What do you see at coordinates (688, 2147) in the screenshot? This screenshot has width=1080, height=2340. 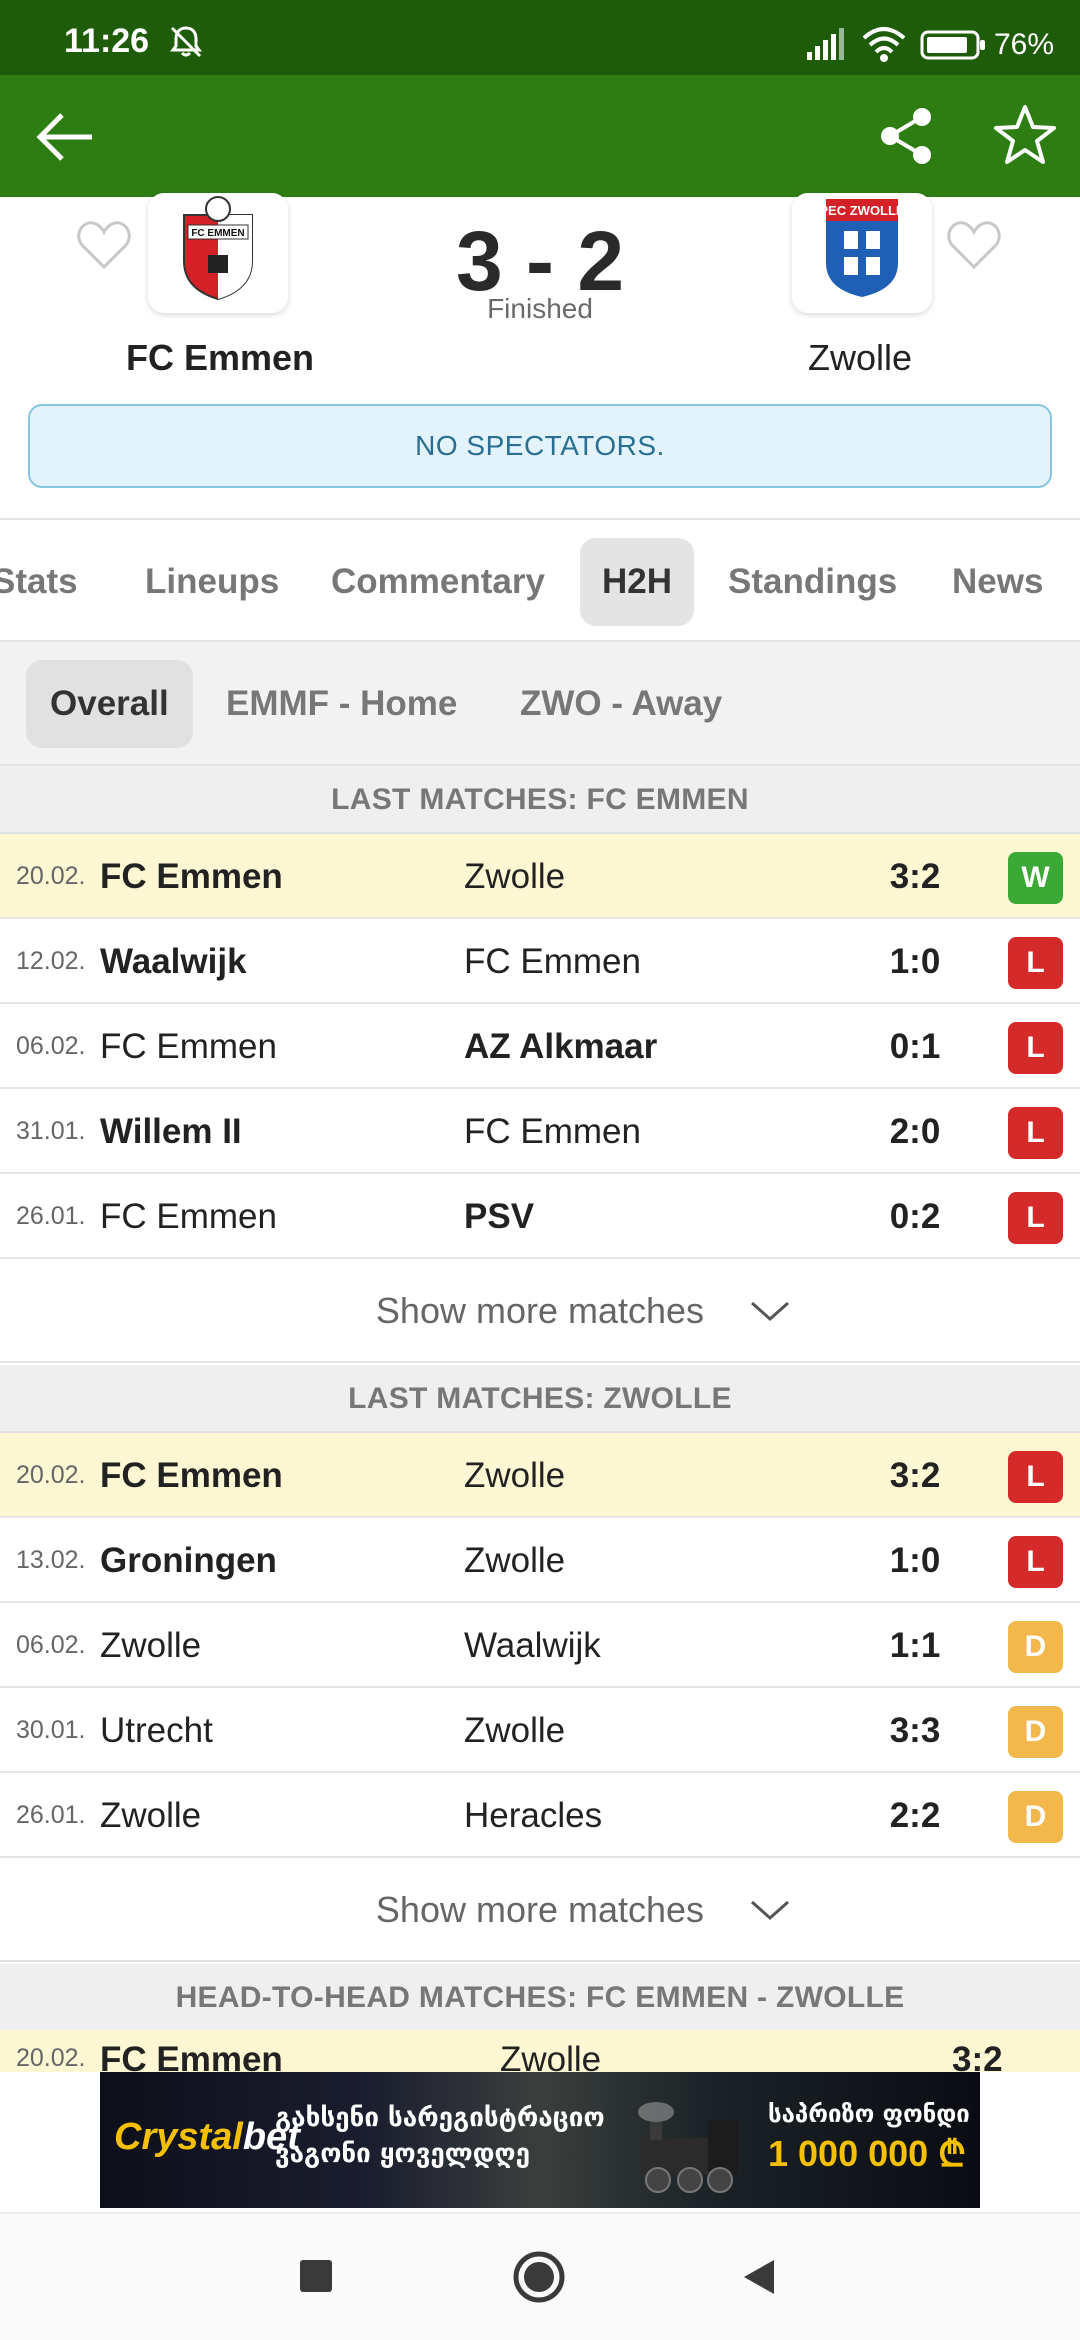 I see `train-icon` at bounding box center [688, 2147].